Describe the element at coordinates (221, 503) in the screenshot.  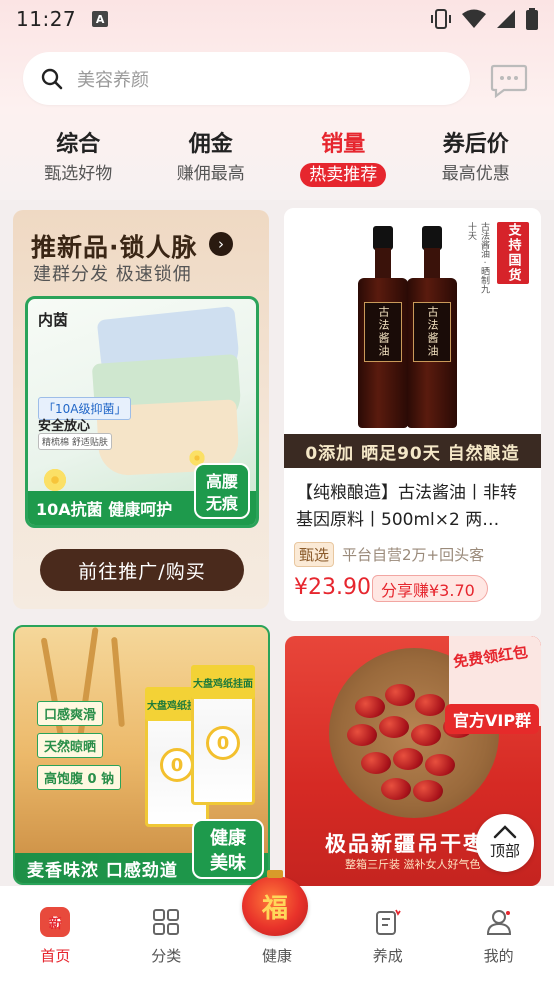
I see `badge-line: 无痕` at that location.